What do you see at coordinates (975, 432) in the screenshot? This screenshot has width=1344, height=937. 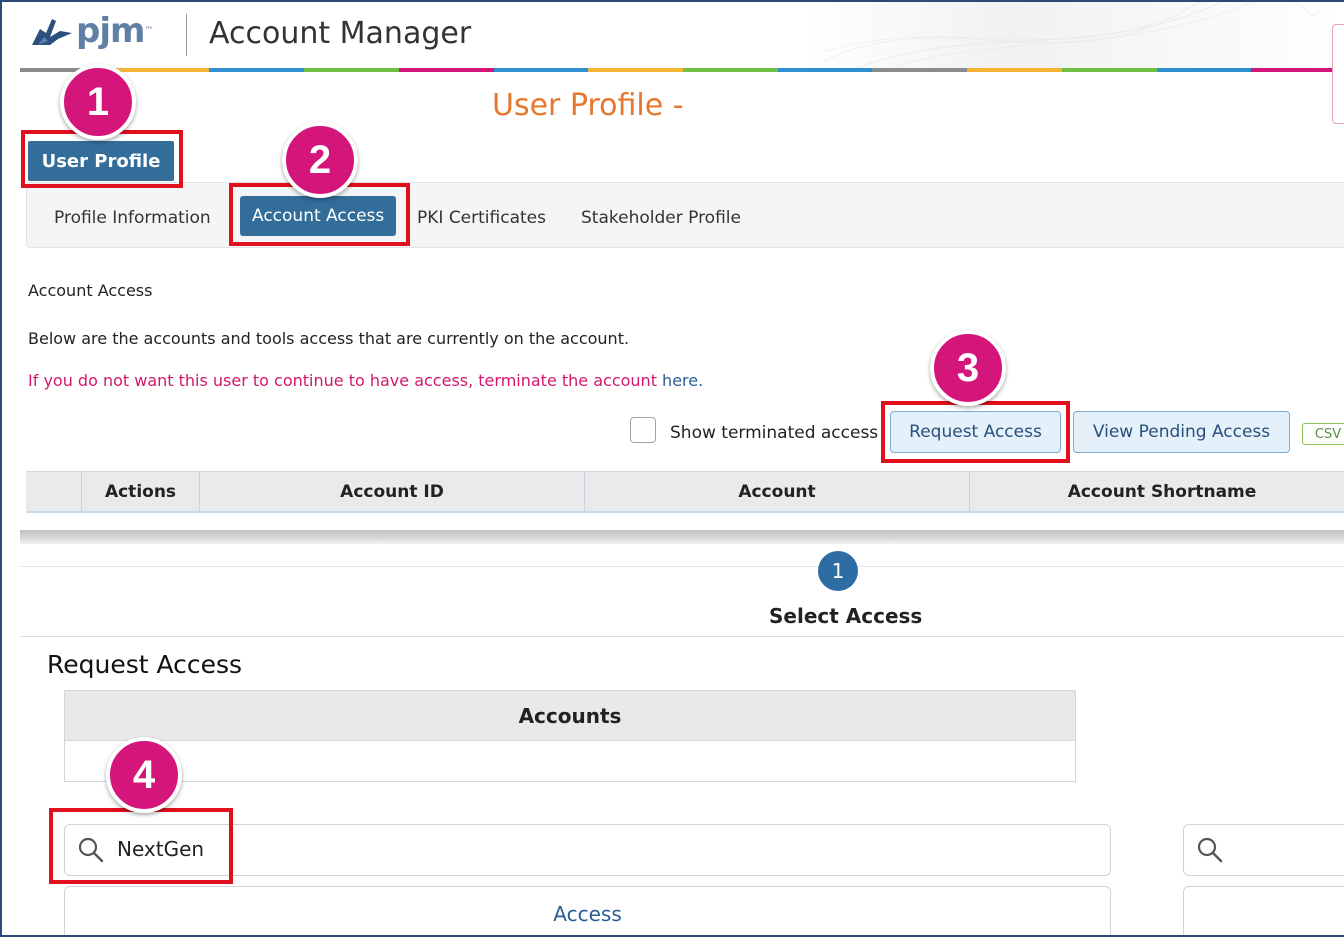 I see `highlight-request-access` at bounding box center [975, 432].